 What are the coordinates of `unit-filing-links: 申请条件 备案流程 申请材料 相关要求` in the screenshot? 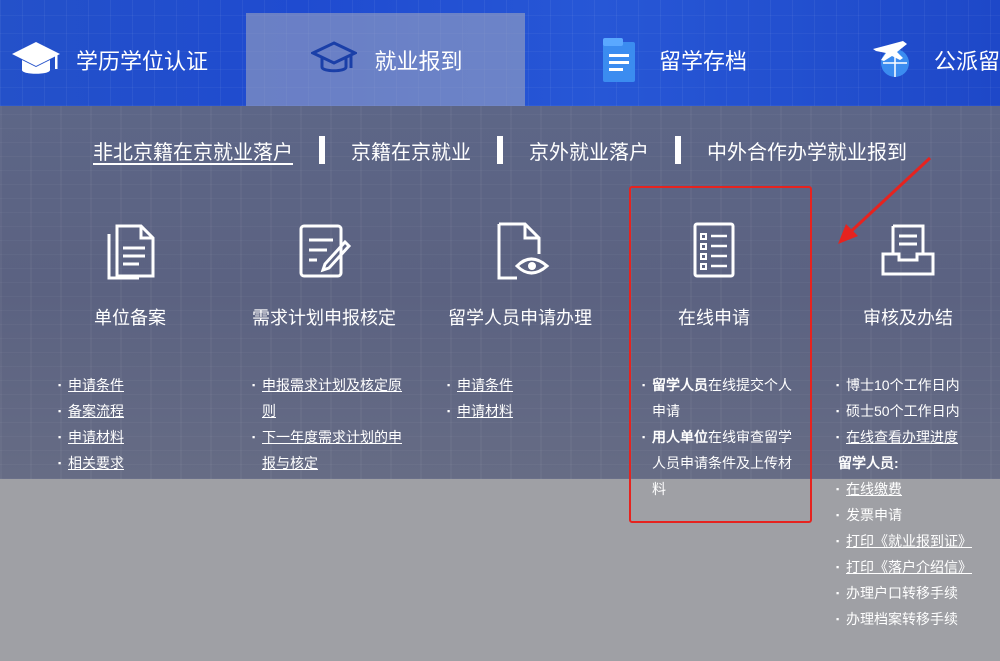 It's located at (91, 424).